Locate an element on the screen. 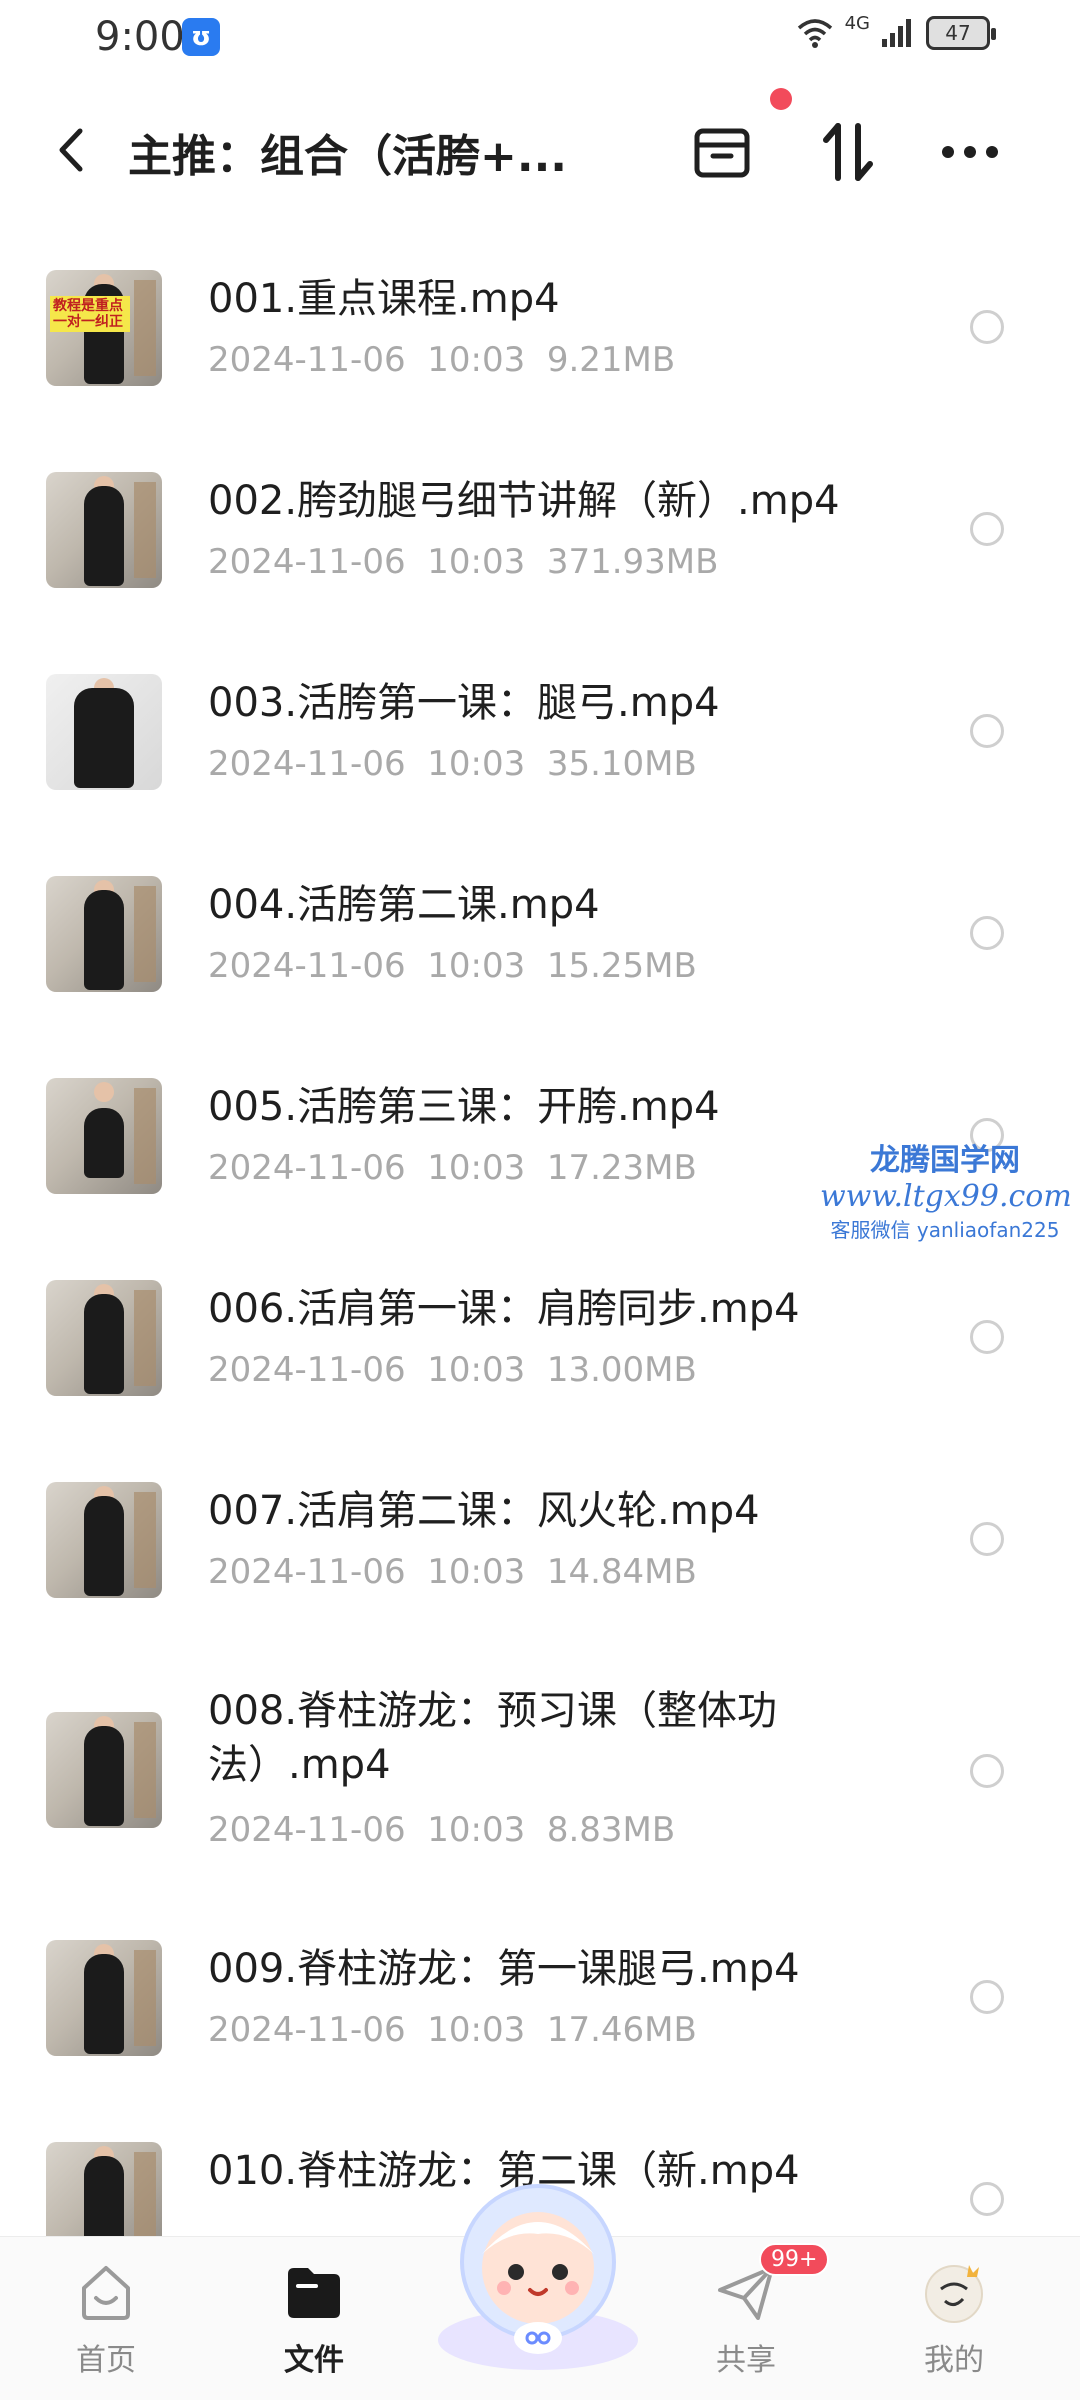 This screenshot has height=2400, width=1080. file-meta: 2024-11-06 10:03 8.83MB is located at coordinates (441, 1830).